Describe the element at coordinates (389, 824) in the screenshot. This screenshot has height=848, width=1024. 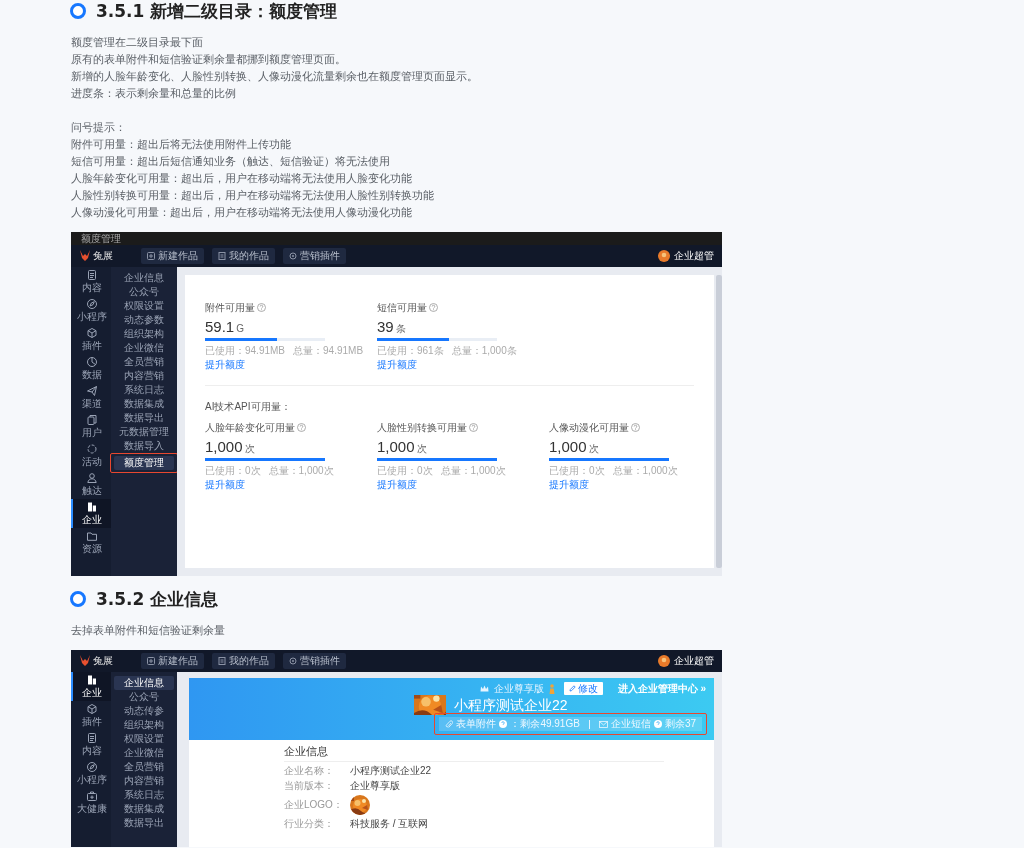
I see `field-value: 科技服务 / 互联网` at that location.